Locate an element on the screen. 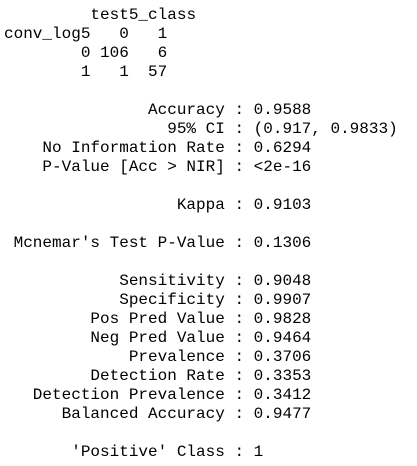 The image size is (417, 466). stat-value: 0.3353 is located at coordinates (282, 376).